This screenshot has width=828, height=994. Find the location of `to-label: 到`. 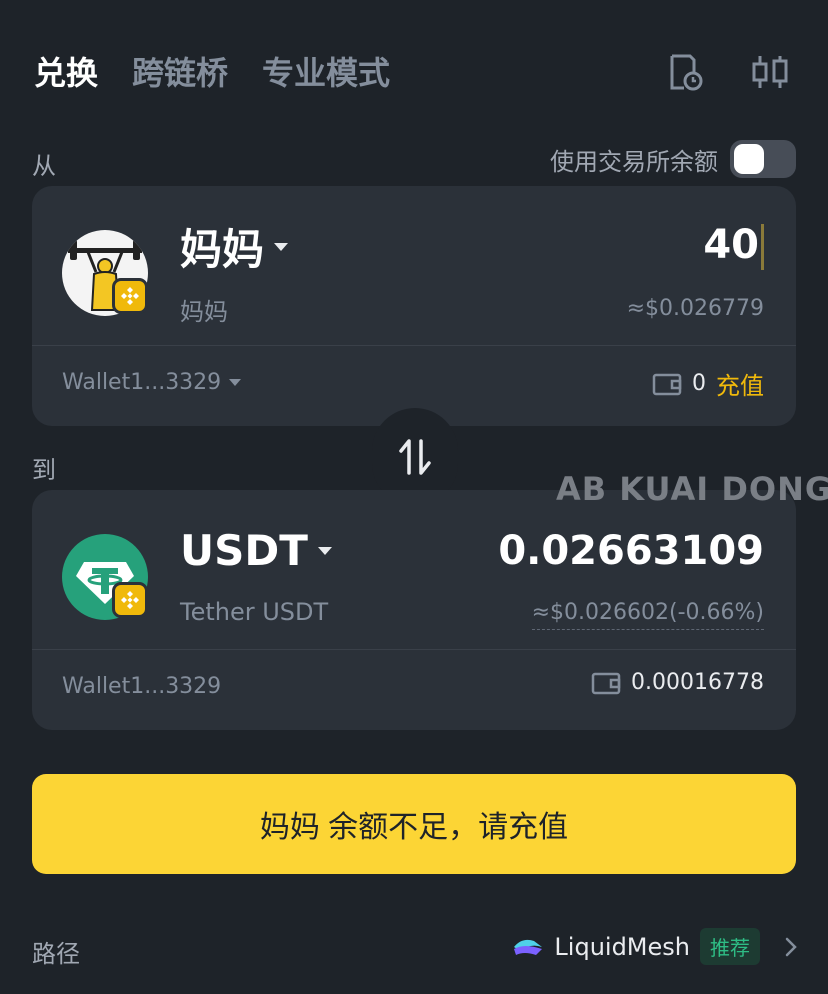

to-label: 到 is located at coordinates (44, 470).